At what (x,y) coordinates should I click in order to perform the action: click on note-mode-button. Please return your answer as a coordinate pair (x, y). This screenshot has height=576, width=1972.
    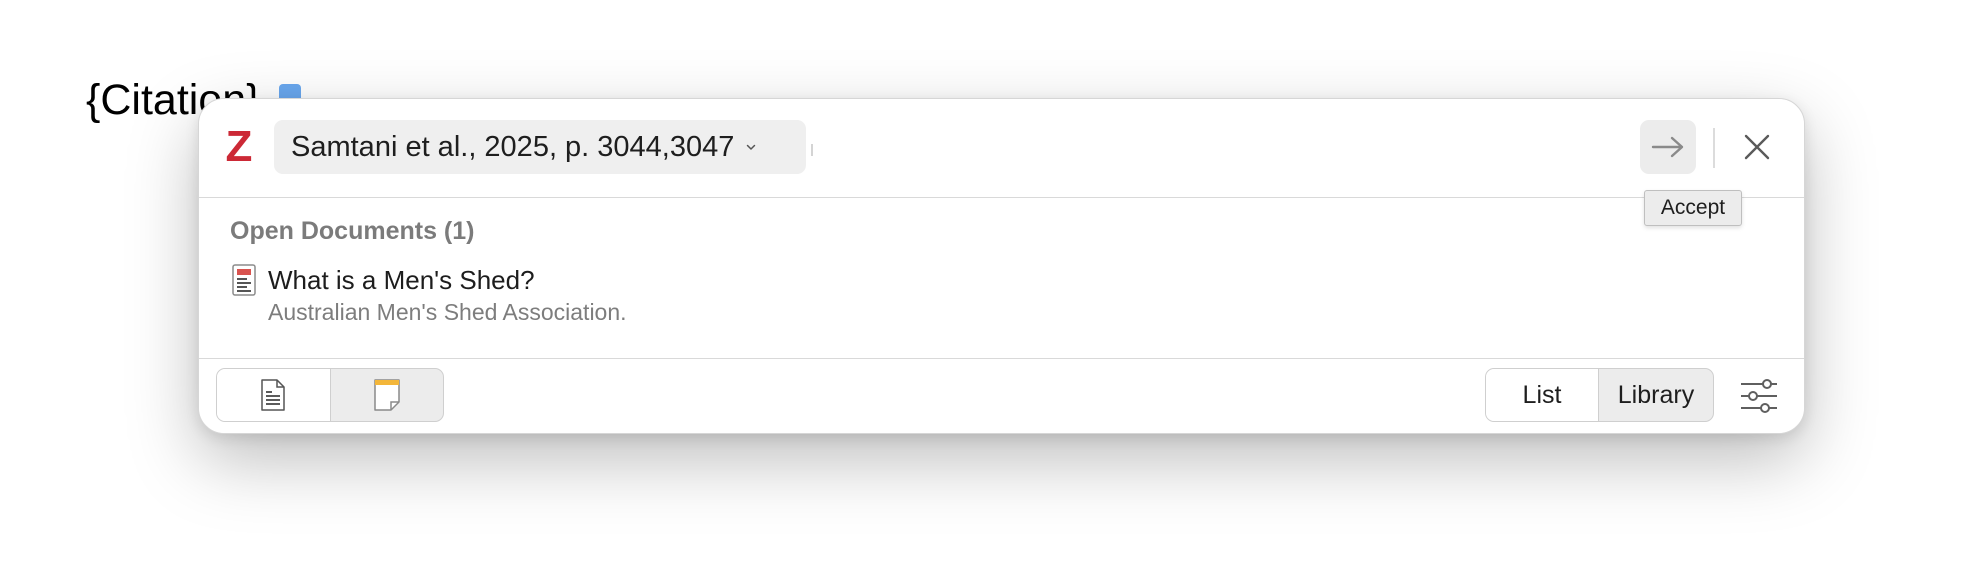
    Looking at the image, I should click on (387, 395).